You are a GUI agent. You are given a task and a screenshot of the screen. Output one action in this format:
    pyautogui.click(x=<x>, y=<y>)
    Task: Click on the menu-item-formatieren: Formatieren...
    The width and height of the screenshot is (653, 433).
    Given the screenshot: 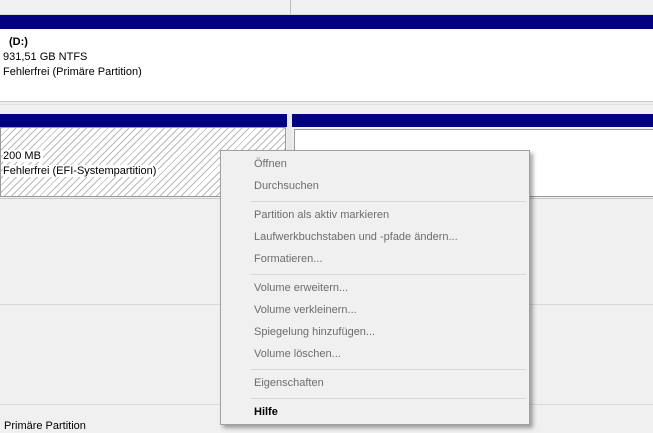 What is the action you would take?
    pyautogui.click(x=288, y=259)
    